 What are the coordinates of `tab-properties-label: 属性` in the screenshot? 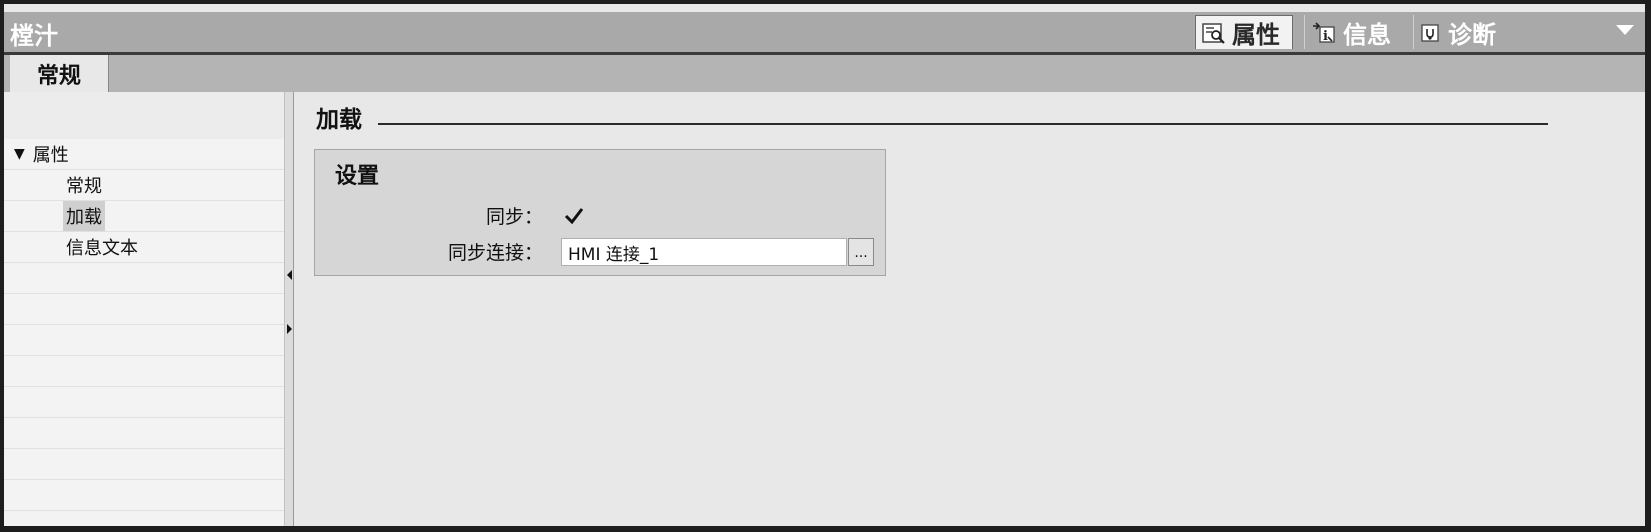 It's located at (1256, 35).